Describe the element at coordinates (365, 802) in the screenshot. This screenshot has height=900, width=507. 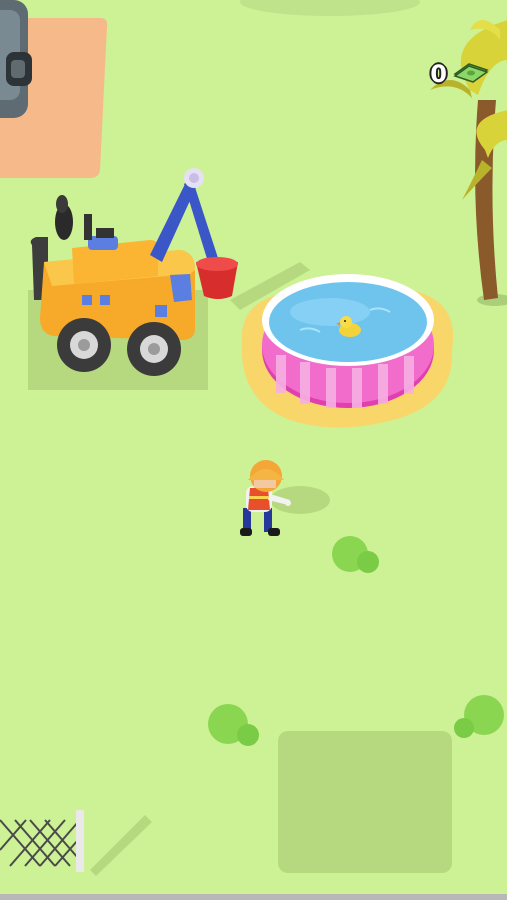
I see `build-plot` at that location.